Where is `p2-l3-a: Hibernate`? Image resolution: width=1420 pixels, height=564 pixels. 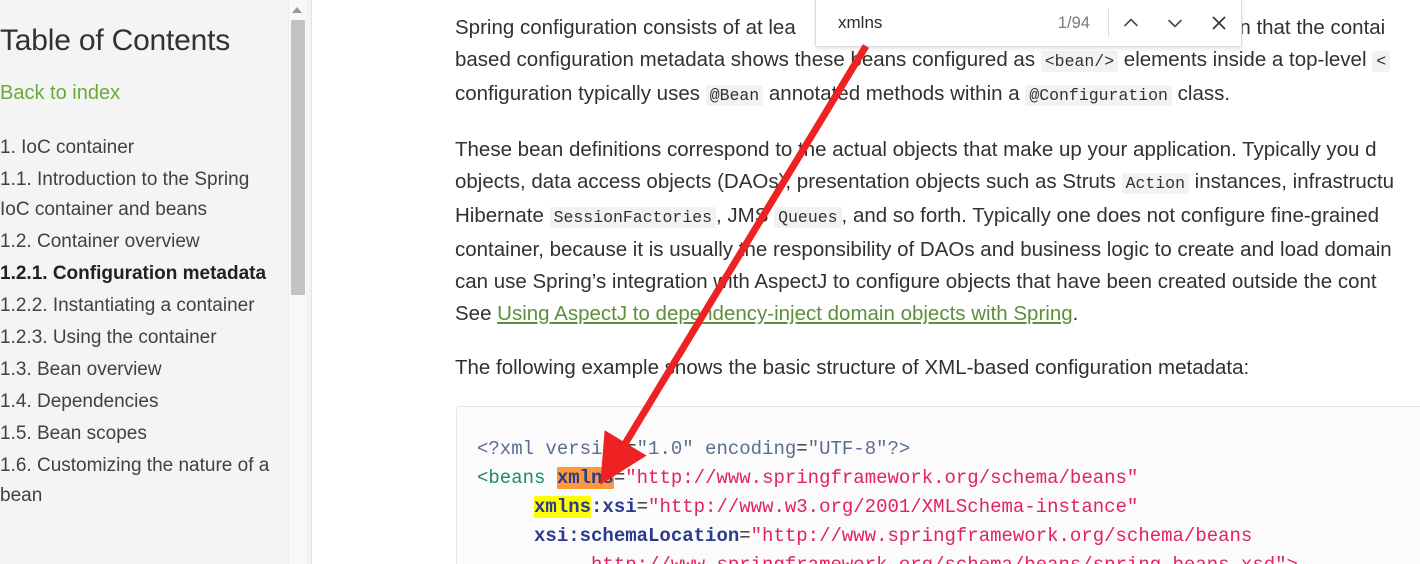 p2-l3-a: Hibernate is located at coordinates (502, 215).